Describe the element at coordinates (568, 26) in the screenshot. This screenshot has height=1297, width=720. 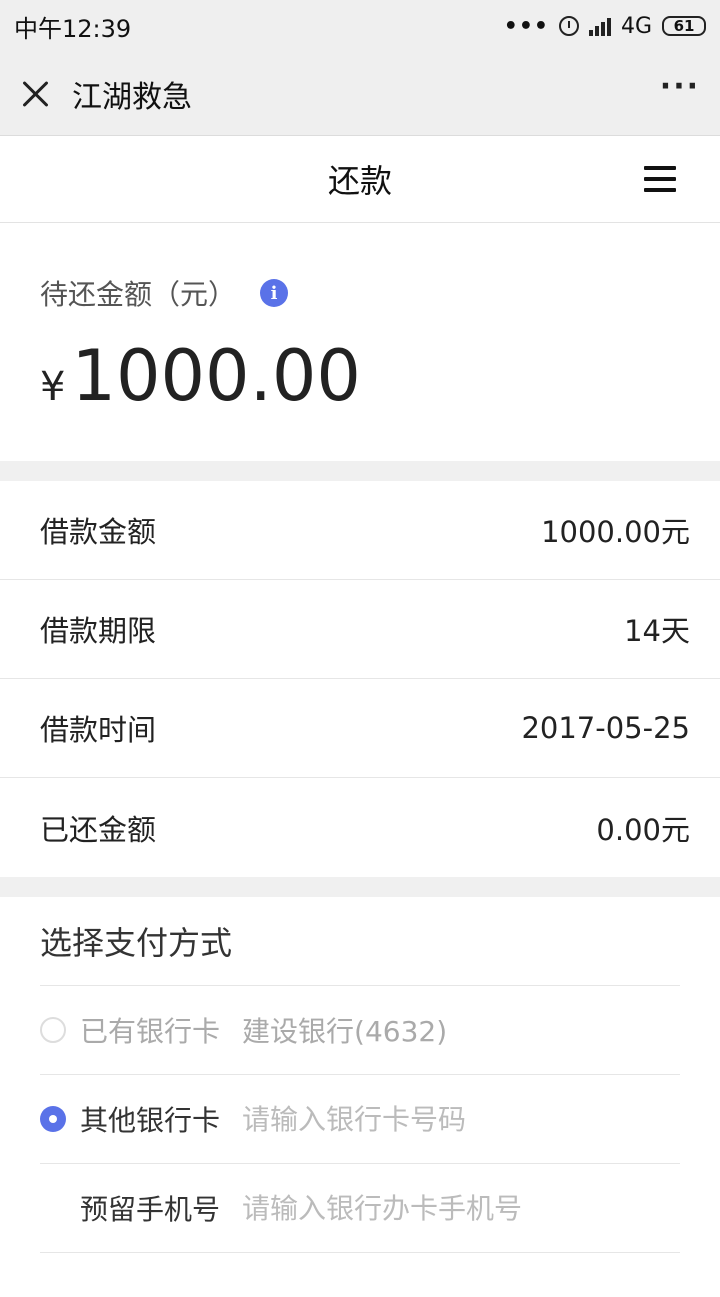
I see `alarm-icon` at that location.